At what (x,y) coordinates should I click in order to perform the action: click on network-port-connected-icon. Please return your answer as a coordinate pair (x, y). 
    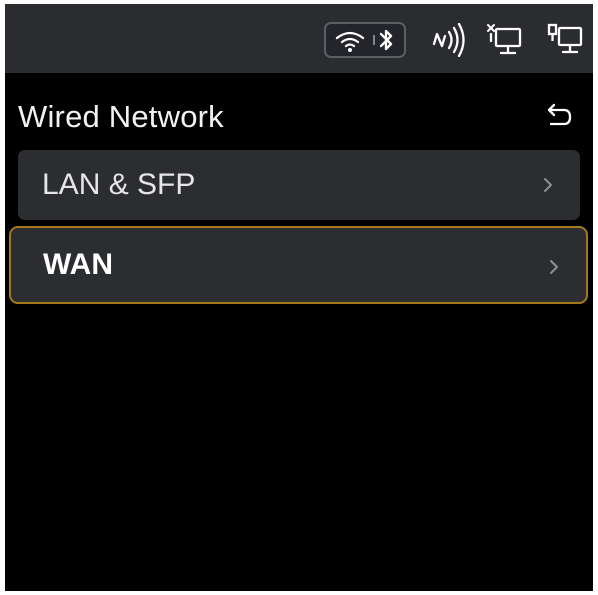
    Looking at the image, I should click on (565, 38).